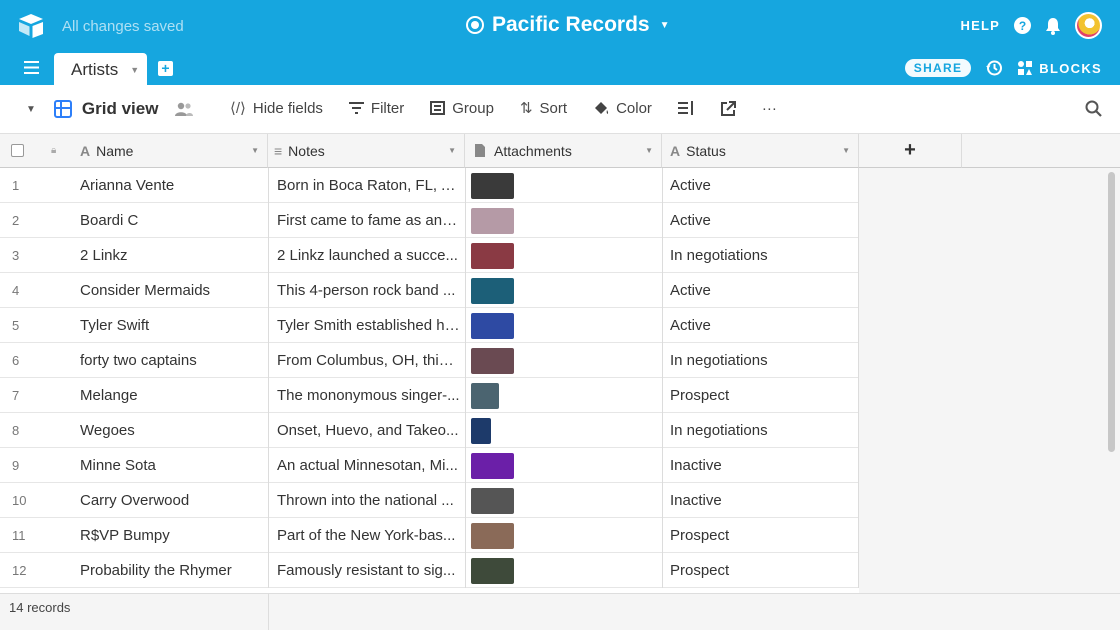 The height and width of the screenshot is (630, 1120). What do you see at coordinates (462, 108) in the screenshot?
I see `group-button: Group` at bounding box center [462, 108].